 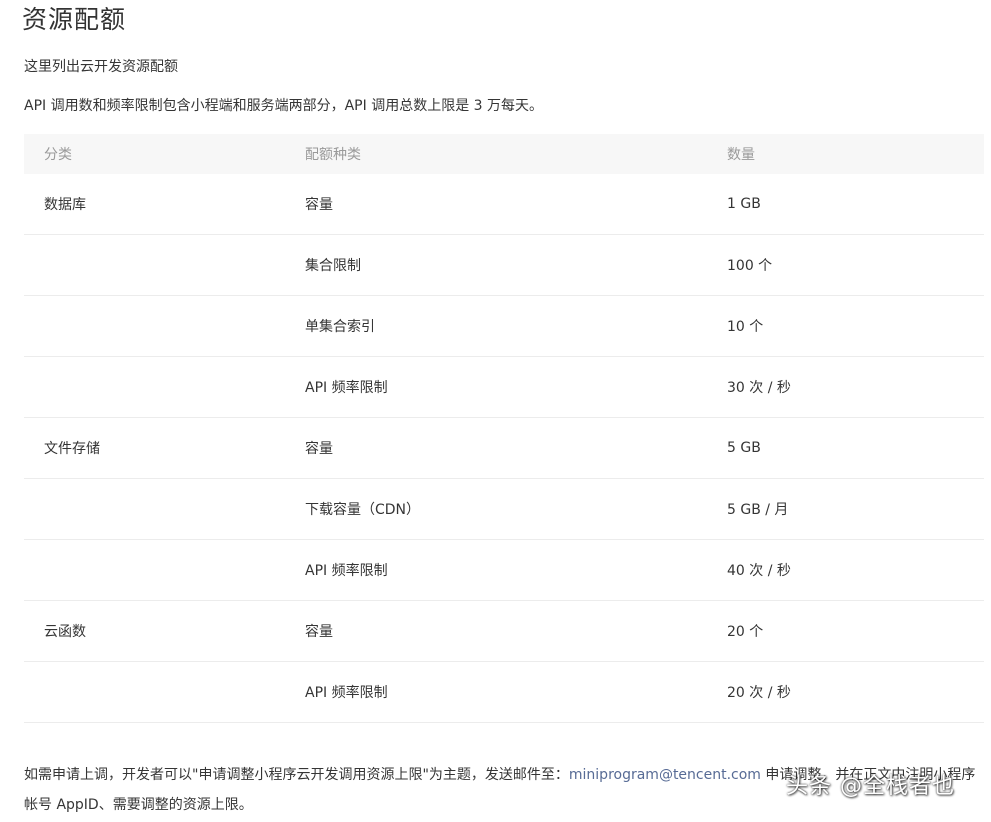 What do you see at coordinates (855, 631) in the screenshot?
I see `cell-amount: 20 个` at bounding box center [855, 631].